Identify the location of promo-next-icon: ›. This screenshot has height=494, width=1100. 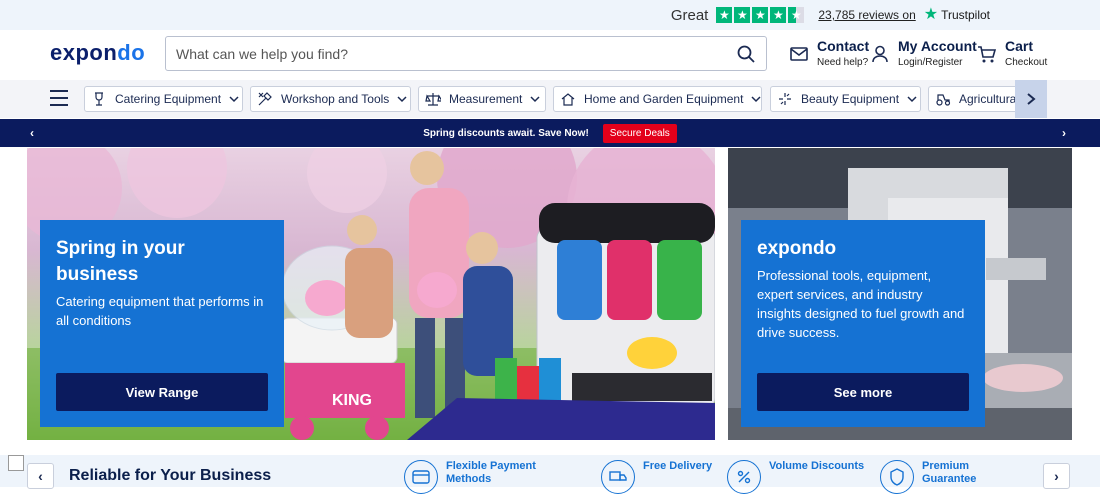
(1064, 133).